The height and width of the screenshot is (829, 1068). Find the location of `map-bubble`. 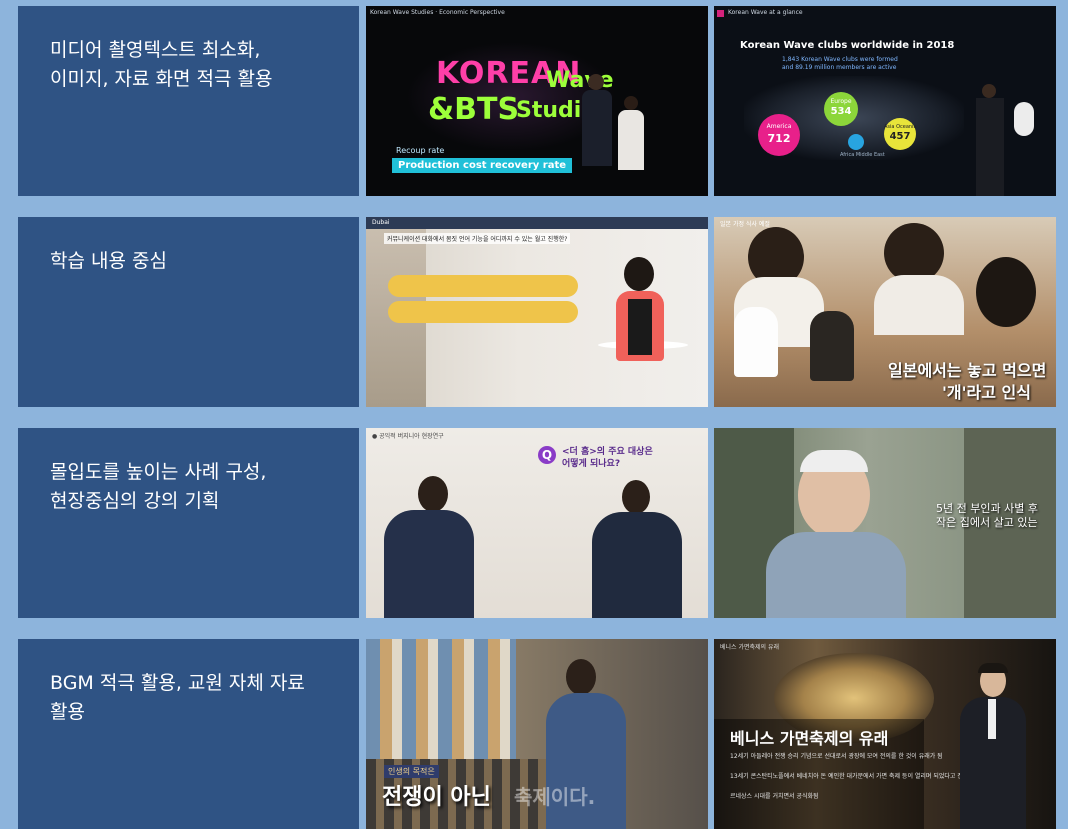

map-bubble is located at coordinates (856, 142).